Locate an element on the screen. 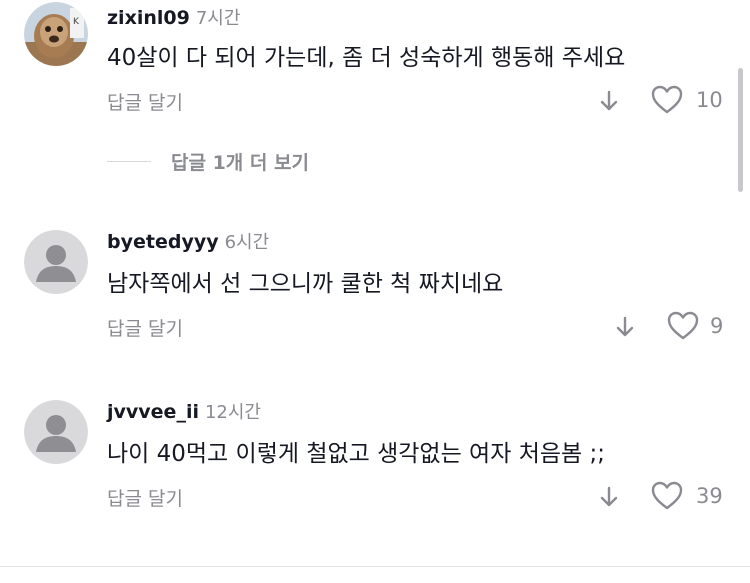 The image size is (750, 583). username: zixinl09 7시간 is located at coordinates (173, 17).